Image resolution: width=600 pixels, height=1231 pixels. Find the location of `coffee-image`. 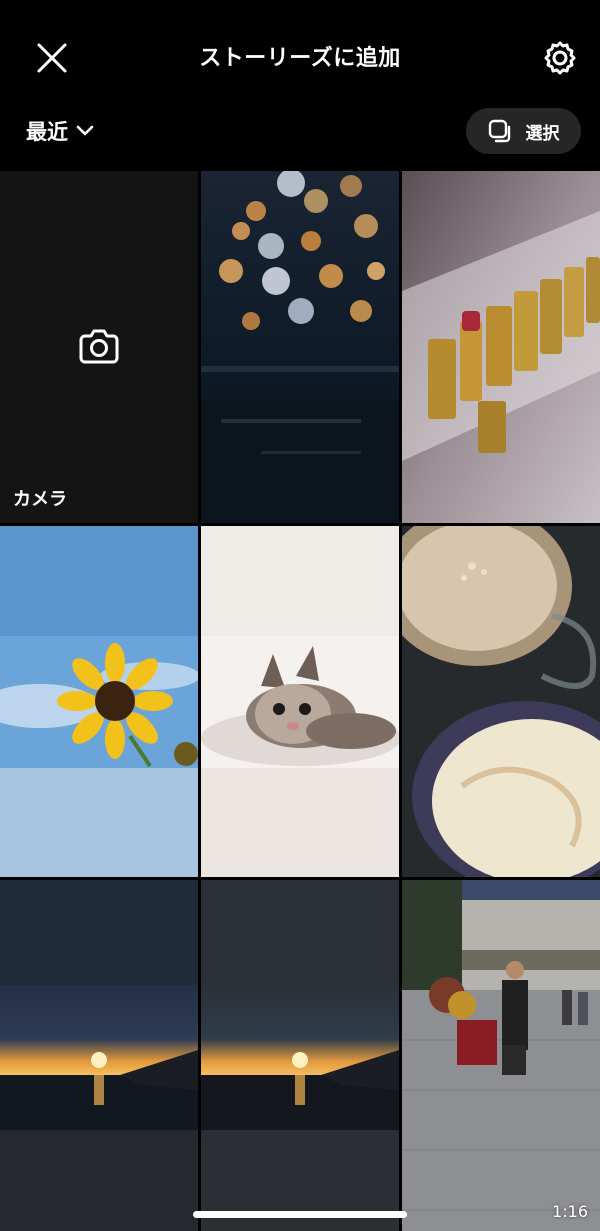

coffee-image is located at coordinates (501, 701).